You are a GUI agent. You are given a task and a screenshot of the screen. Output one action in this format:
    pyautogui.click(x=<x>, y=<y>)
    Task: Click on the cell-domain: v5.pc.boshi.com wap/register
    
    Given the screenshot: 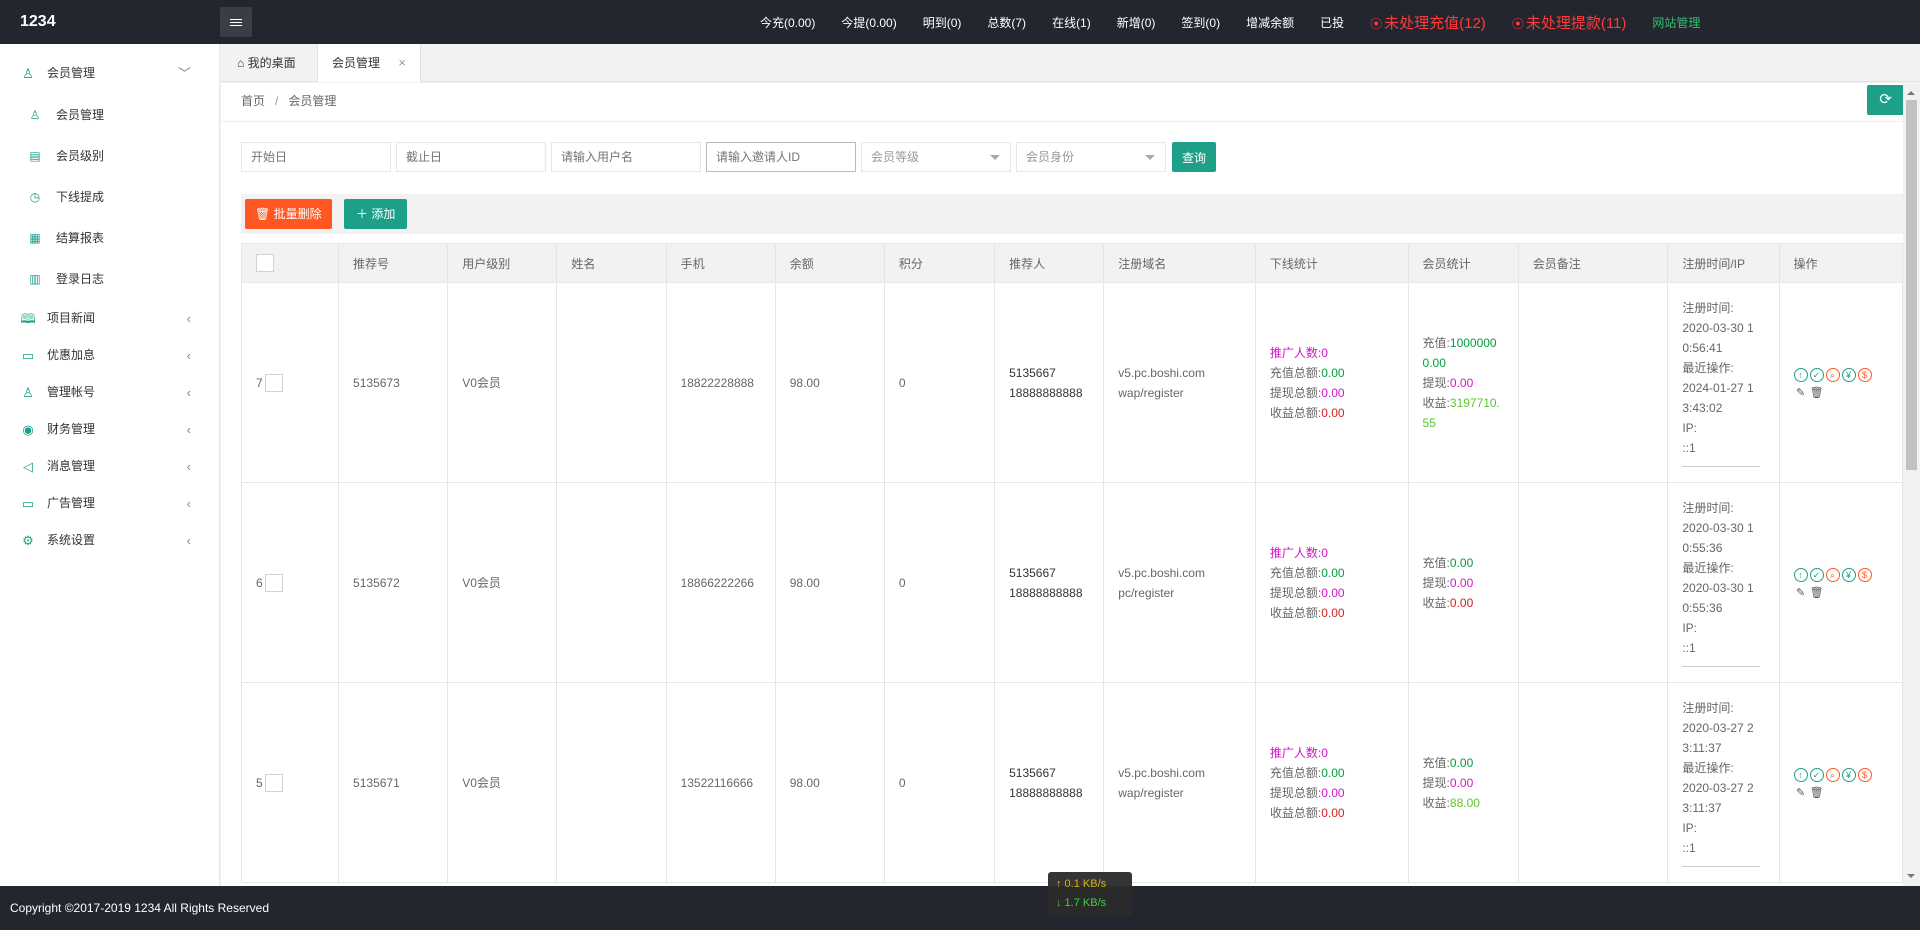 What is the action you would take?
    pyautogui.click(x=1179, y=782)
    